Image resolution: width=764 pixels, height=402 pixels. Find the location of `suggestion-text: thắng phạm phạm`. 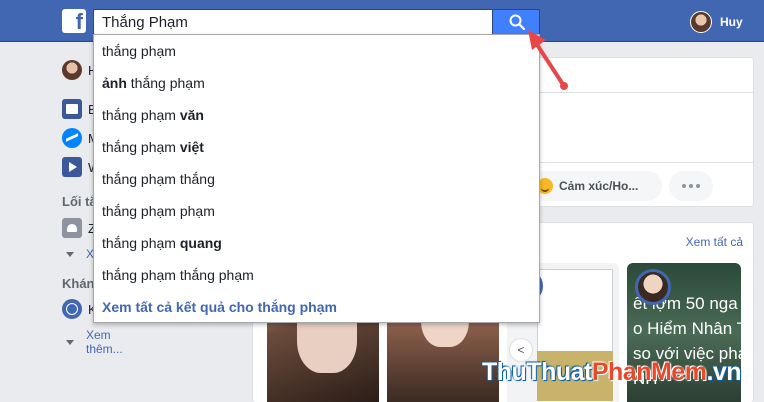

suggestion-text: thắng phạm phạm is located at coordinates (158, 211).